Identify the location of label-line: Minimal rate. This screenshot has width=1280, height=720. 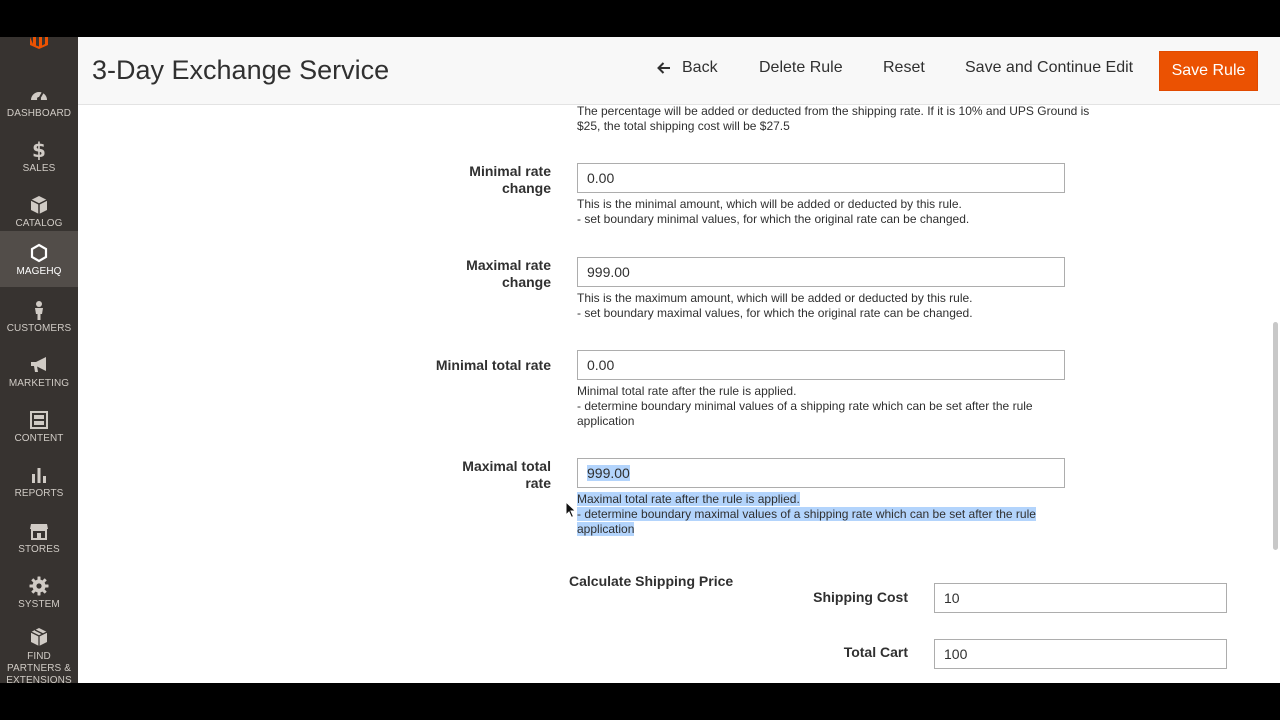
(510, 171).